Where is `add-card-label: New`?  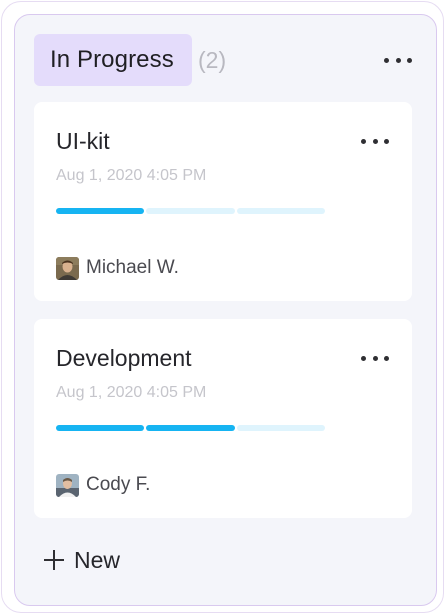
add-card-label: New is located at coordinates (97, 559).